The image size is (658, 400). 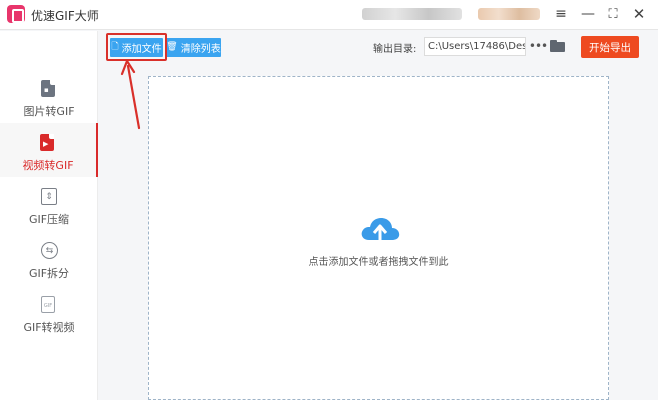 What do you see at coordinates (557, 46) in the screenshot?
I see `folder-icon` at bounding box center [557, 46].